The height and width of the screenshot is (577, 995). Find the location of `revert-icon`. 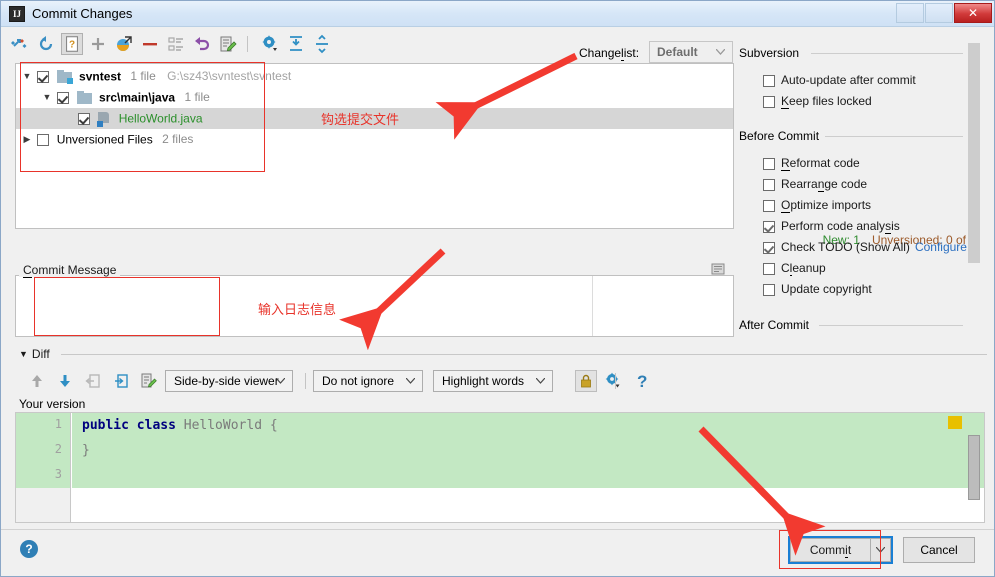

revert-icon is located at coordinates (202, 44).